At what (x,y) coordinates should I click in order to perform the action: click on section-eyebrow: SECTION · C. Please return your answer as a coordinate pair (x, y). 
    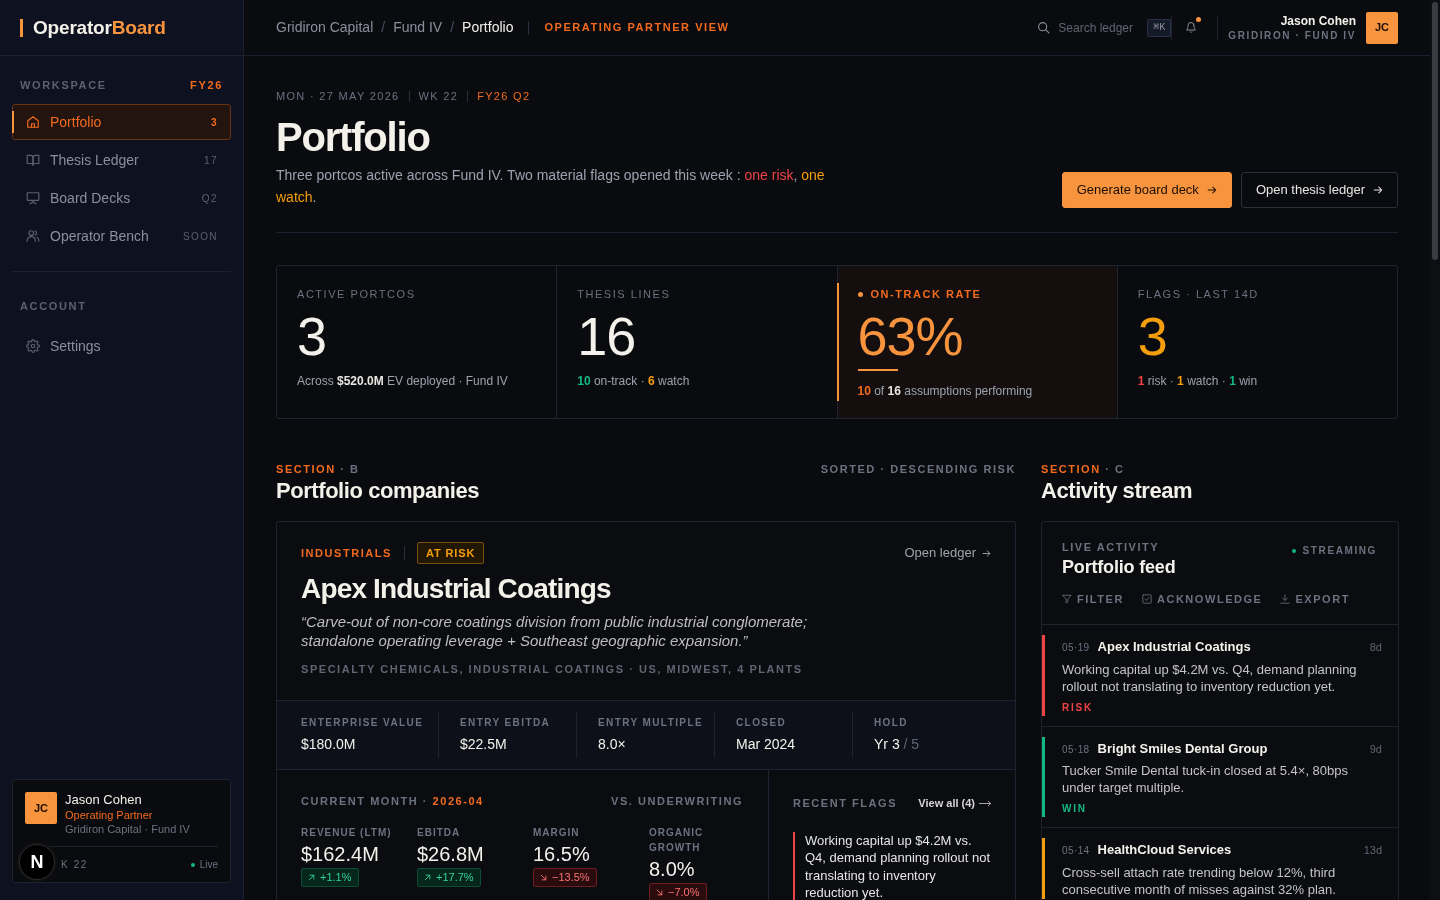
    Looking at the image, I should click on (1083, 469).